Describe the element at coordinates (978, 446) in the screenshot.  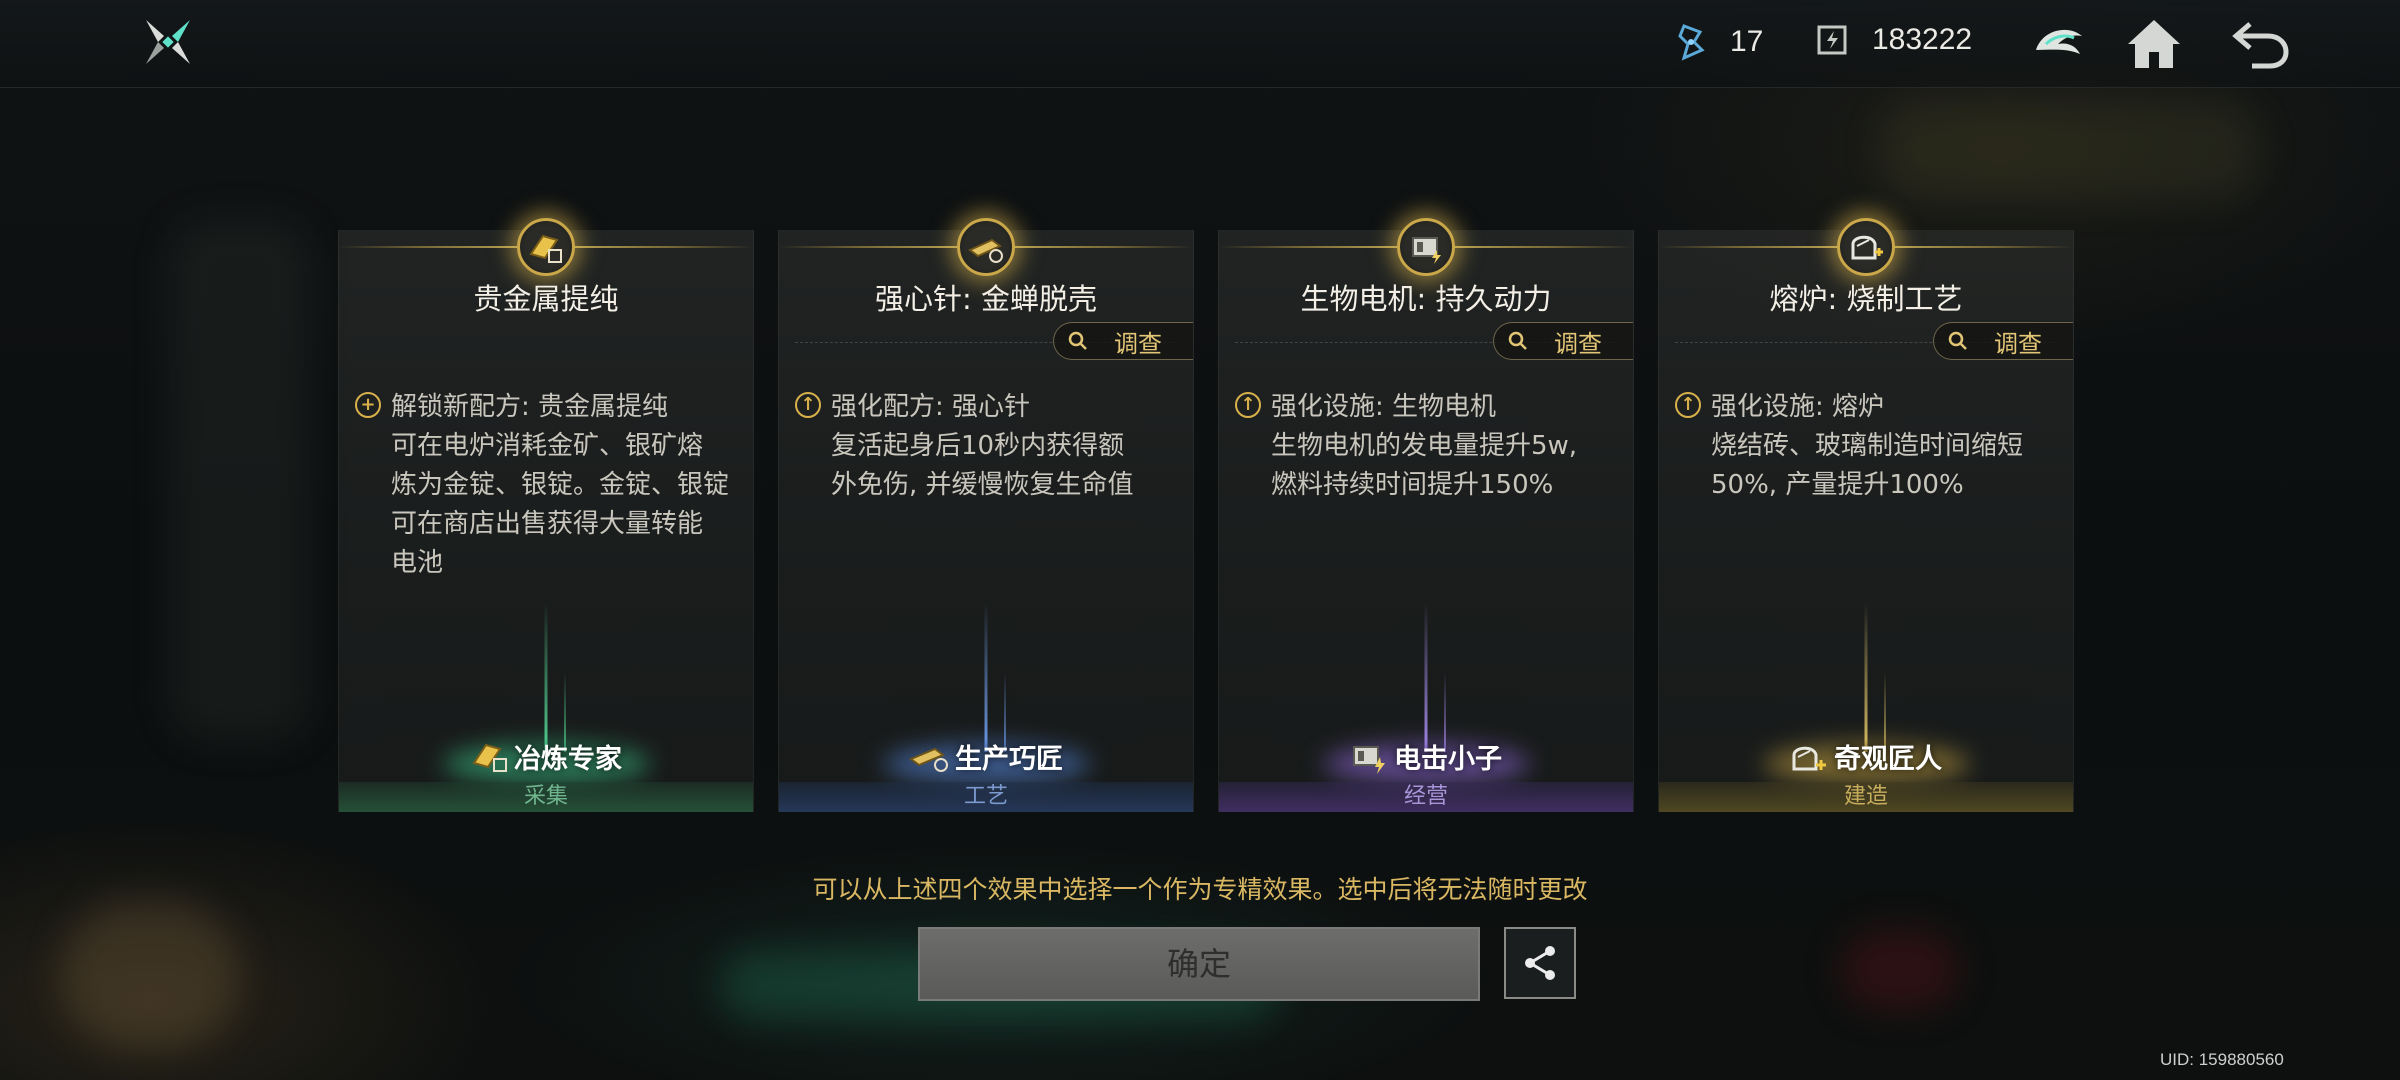
I see `effect-line: 复活起身后10秒内获得额` at that location.